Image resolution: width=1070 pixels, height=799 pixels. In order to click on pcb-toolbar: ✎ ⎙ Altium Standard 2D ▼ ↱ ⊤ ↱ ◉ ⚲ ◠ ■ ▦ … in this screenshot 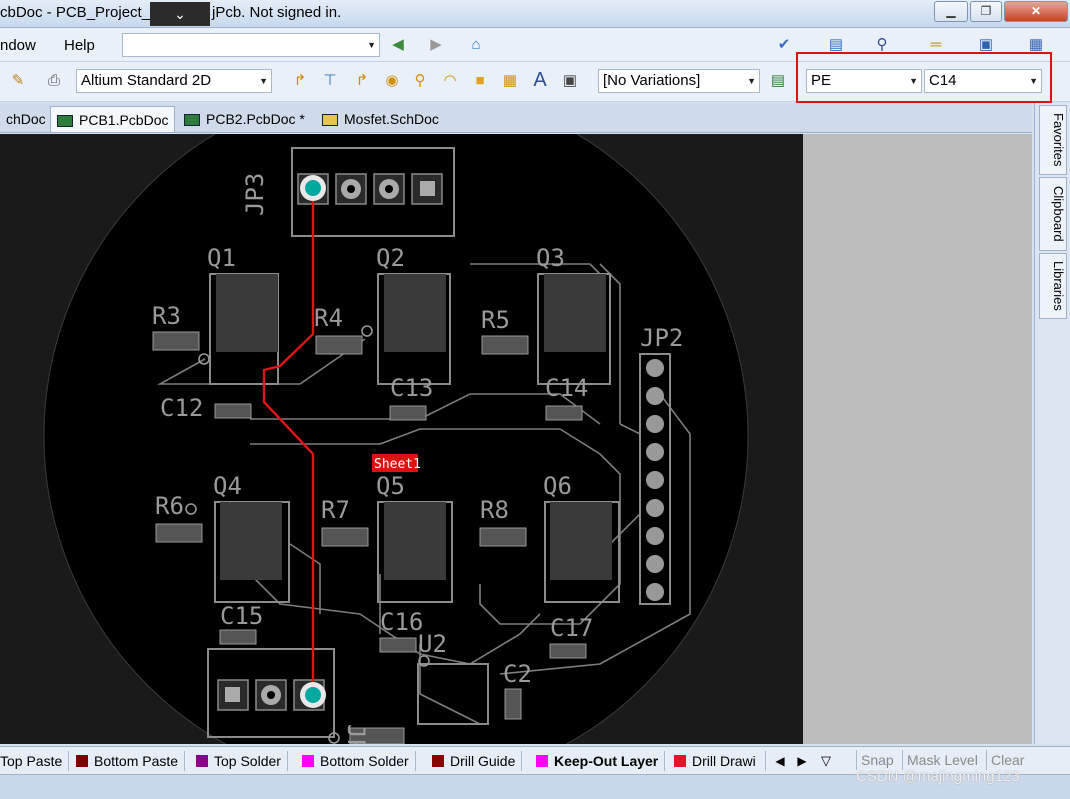, I will do `click(535, 82)`.